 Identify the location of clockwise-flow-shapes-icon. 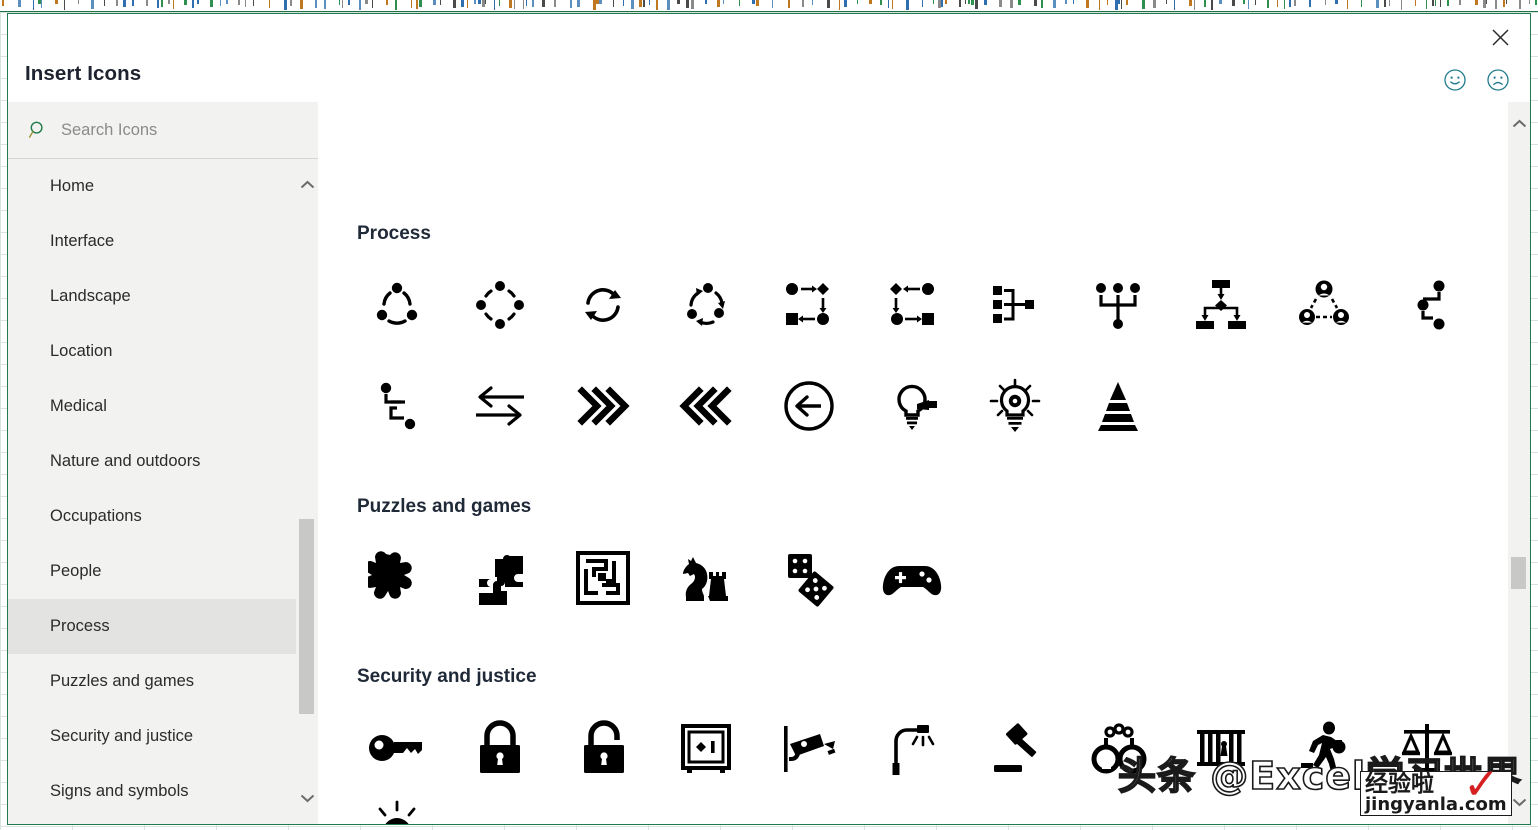
(808, 304).